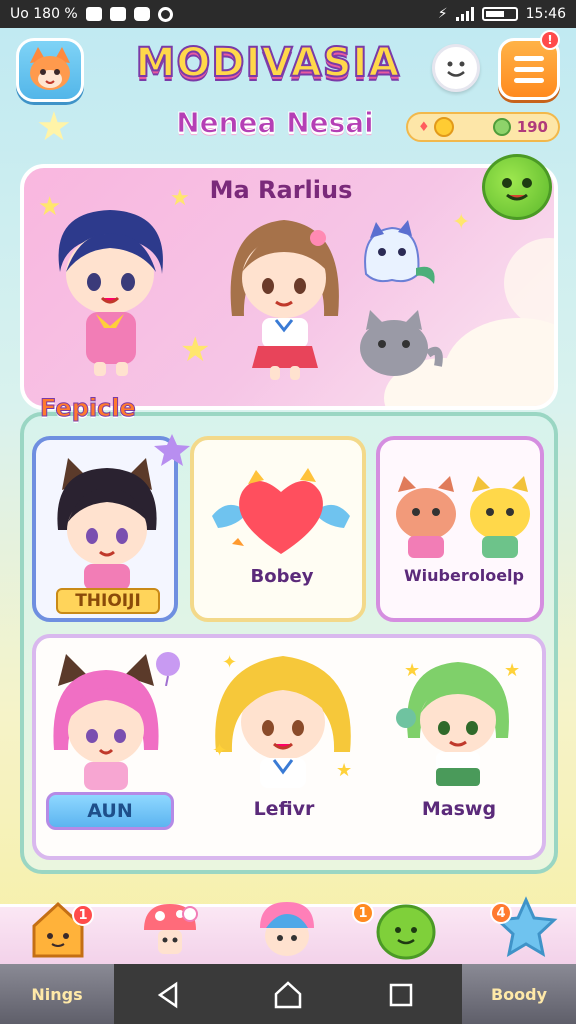  I want to click on photo-icon, so click(93, 14).